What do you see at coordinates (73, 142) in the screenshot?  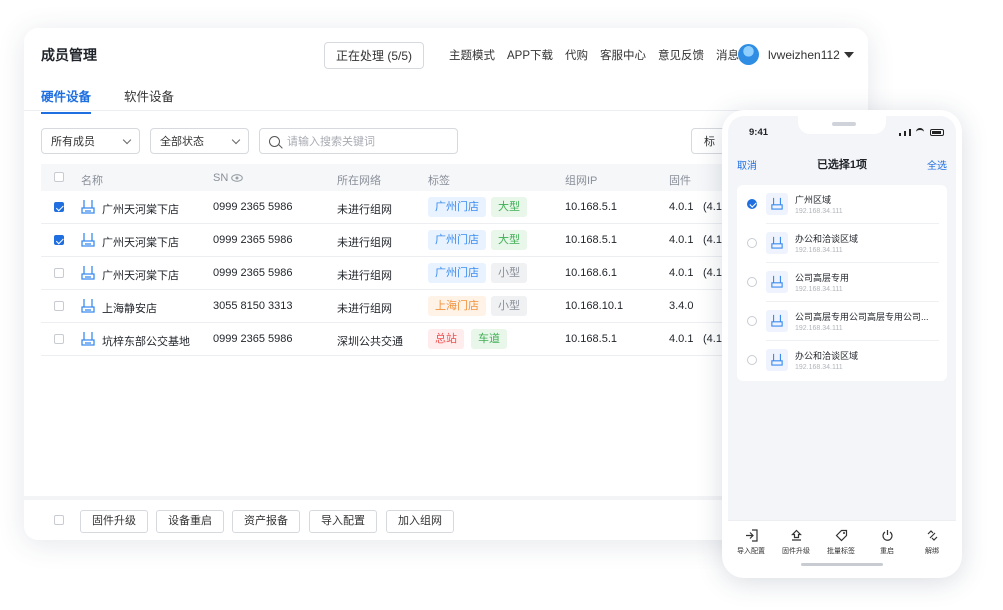 I see `member-filter-value: 所有成员` at bounding box center [73, 142].